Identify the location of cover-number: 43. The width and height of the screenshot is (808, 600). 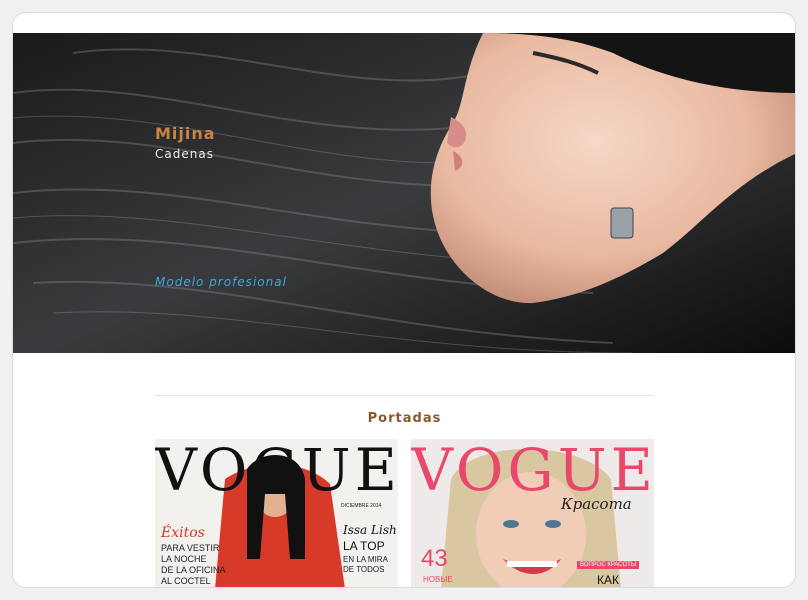
(434, 558).